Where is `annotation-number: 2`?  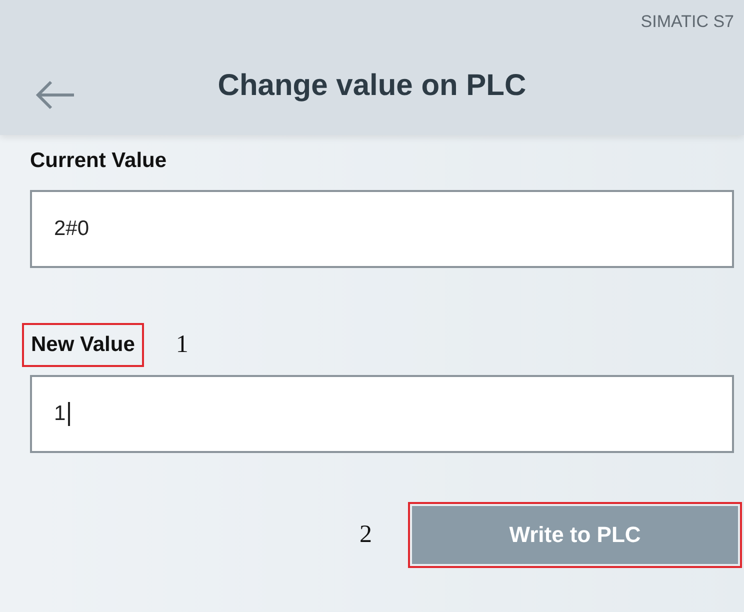
annotation-number: 2 is located at coordinates (366, 535).